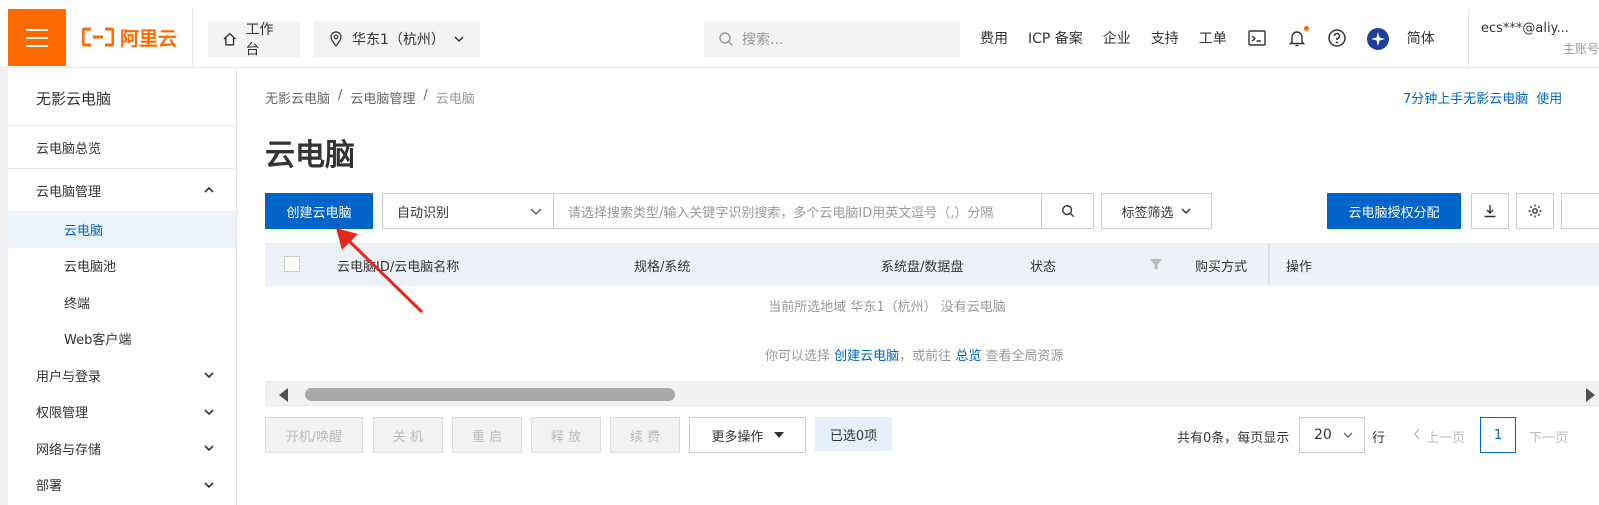 This screenshot has height=505, width=1599. I want to click on column-header-status: 状态, so click(1043, 267).